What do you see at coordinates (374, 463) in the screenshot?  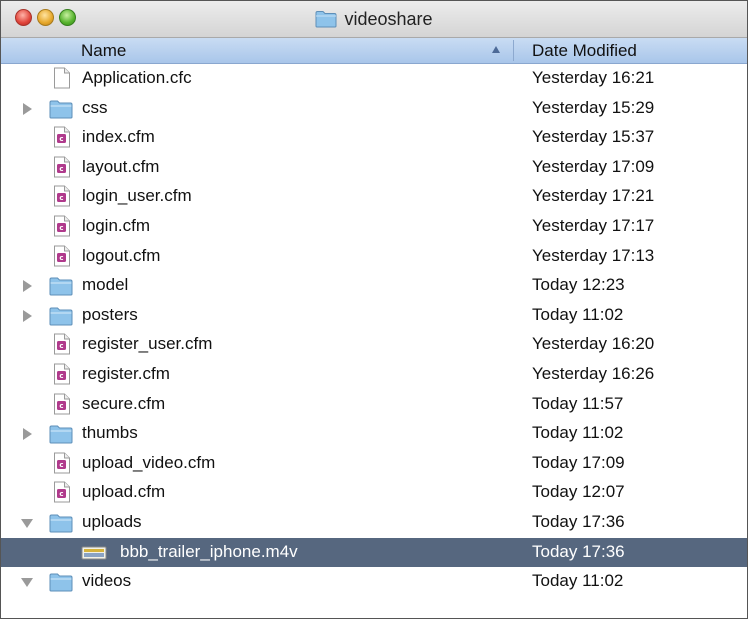 I see `file-row: c upload_video.cfm Today 17:09` at bounding box center [374, 463].